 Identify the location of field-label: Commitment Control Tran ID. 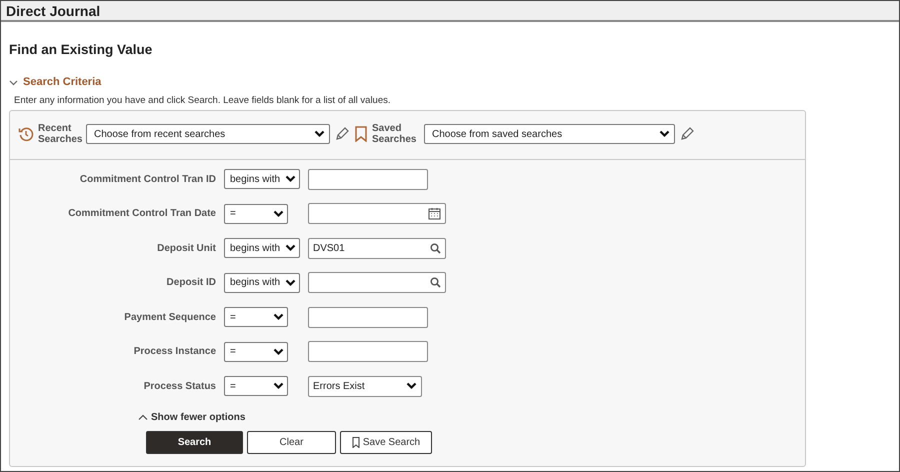
(147, 179).